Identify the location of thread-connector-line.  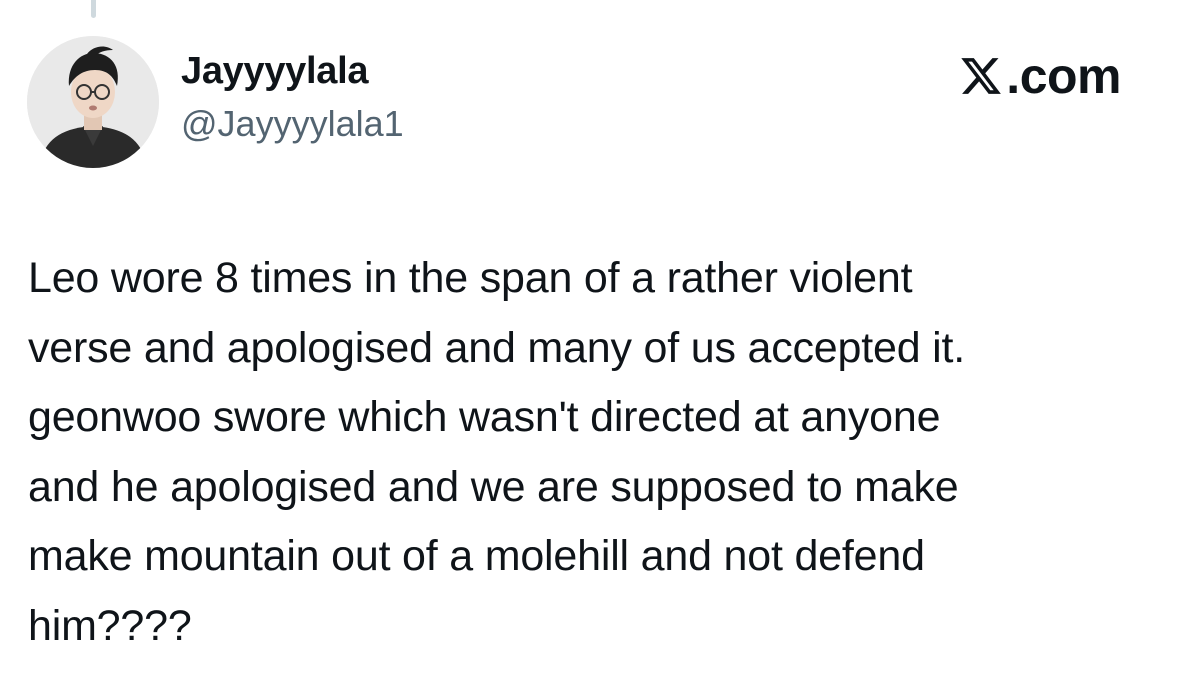
(93, 9).